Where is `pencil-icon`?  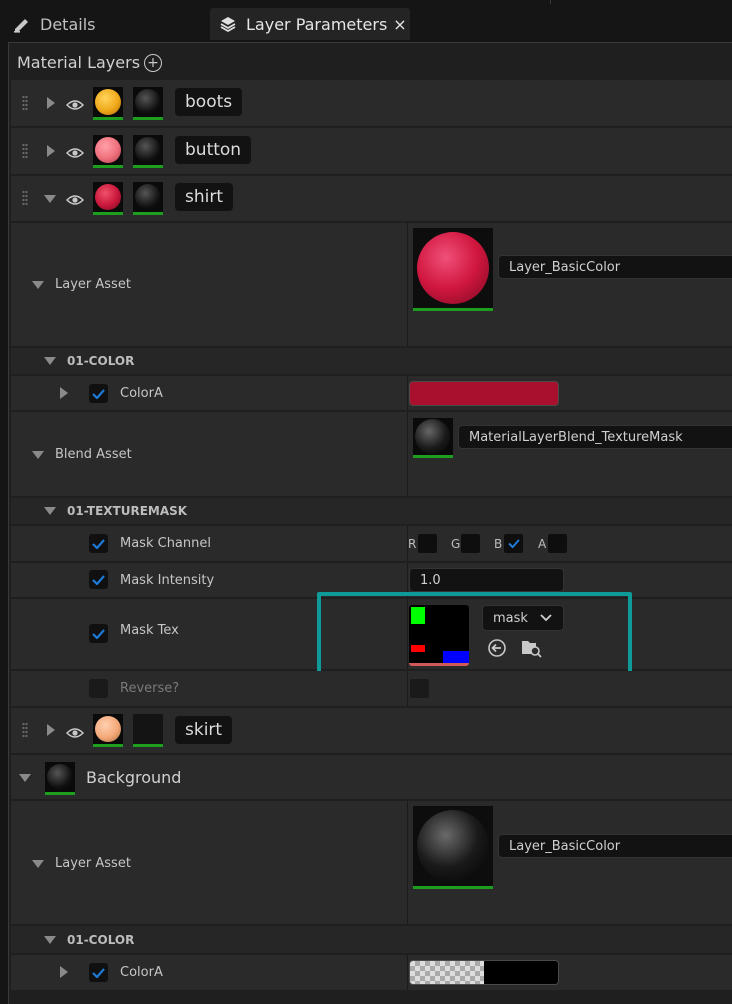 pencil-icon is located at coordinates (22, 24).